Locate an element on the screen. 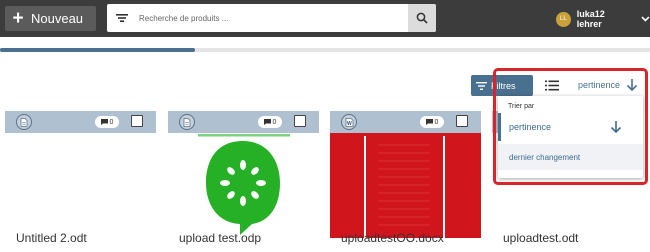 Image resolution: width=650 pixels, height=252 pixels. selected-indicator is located at coordinates (499, 127).